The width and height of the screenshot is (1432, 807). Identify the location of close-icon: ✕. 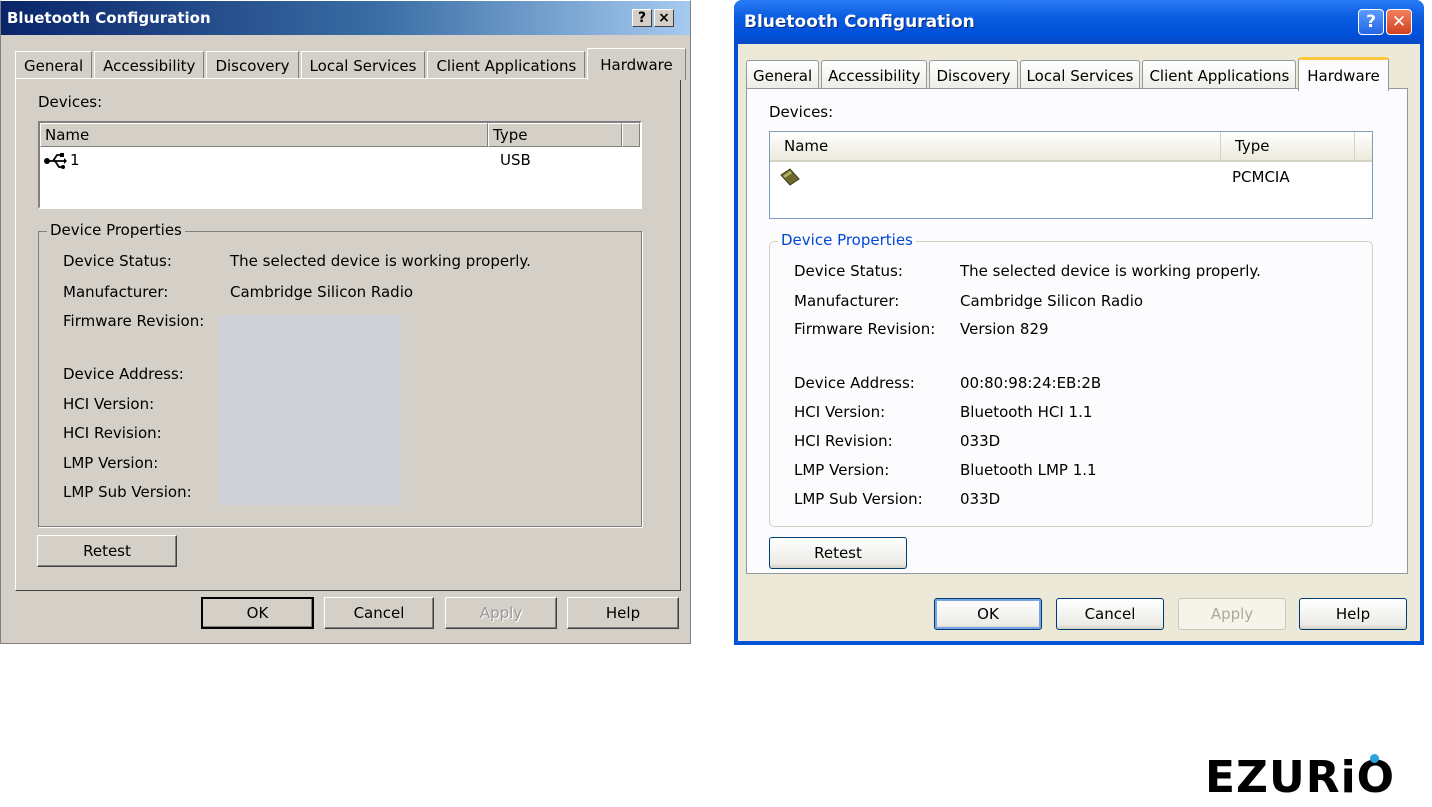
(1399, 22).